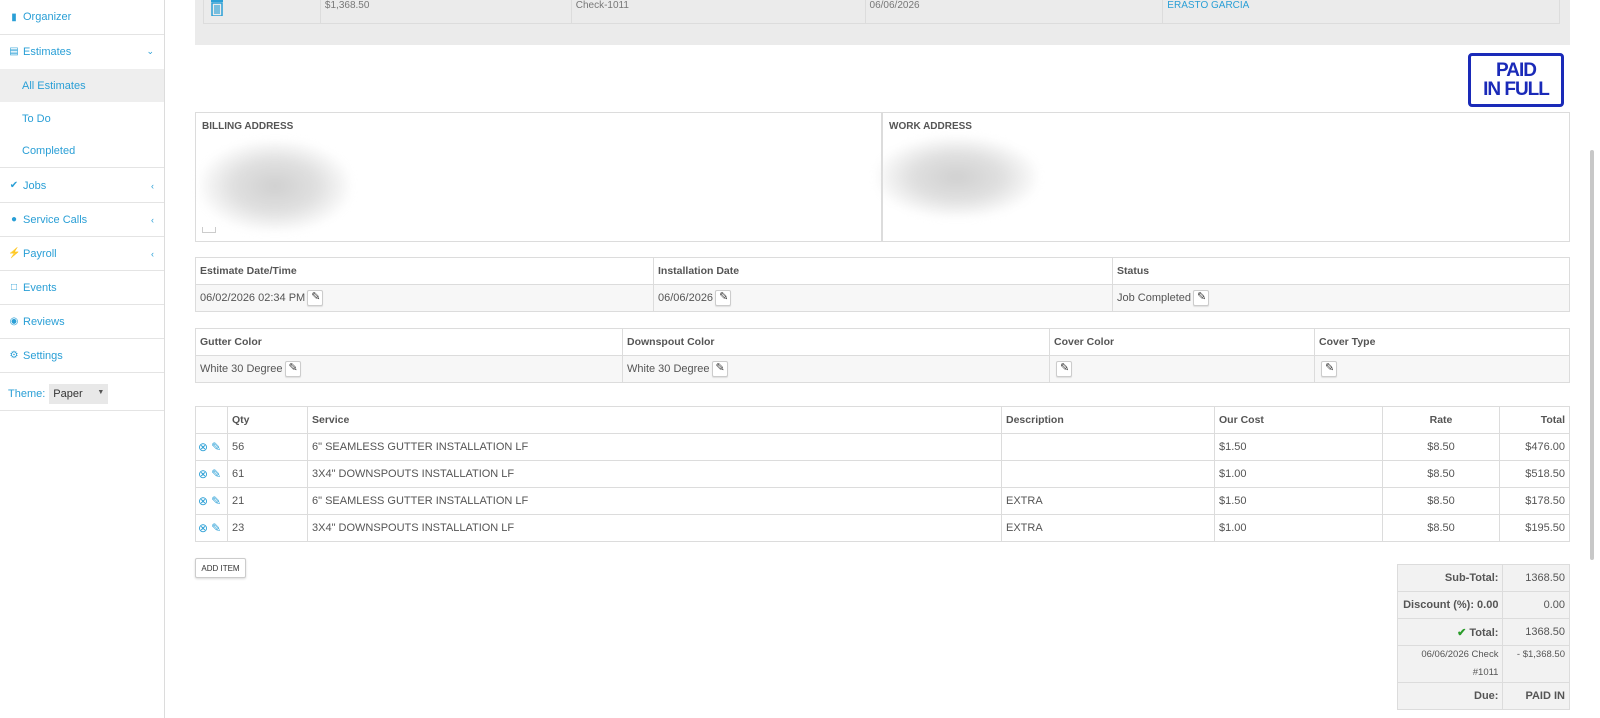 The height and width of the screenshot is (718, 1600). I want to click on theme-select: Paper ▼, so click(79, 394).